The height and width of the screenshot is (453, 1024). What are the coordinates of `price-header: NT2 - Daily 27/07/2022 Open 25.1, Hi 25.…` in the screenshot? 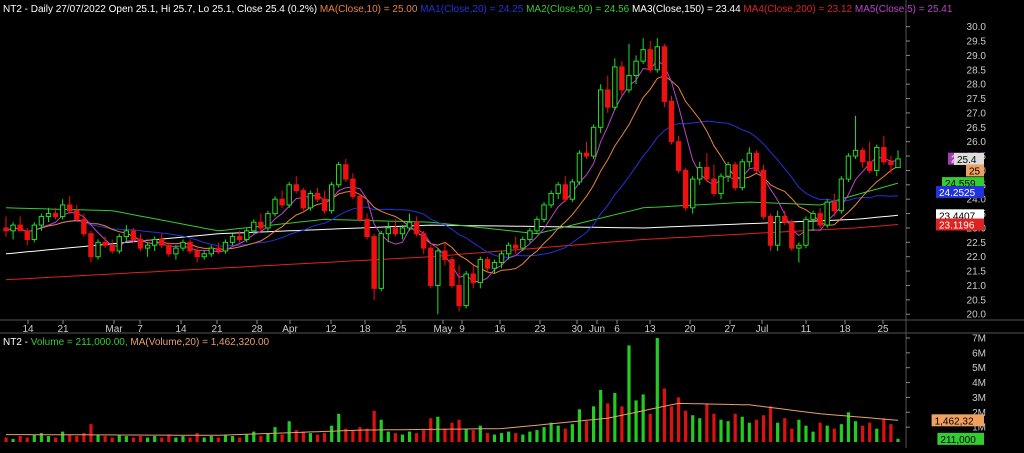 It's located at (478, 9).